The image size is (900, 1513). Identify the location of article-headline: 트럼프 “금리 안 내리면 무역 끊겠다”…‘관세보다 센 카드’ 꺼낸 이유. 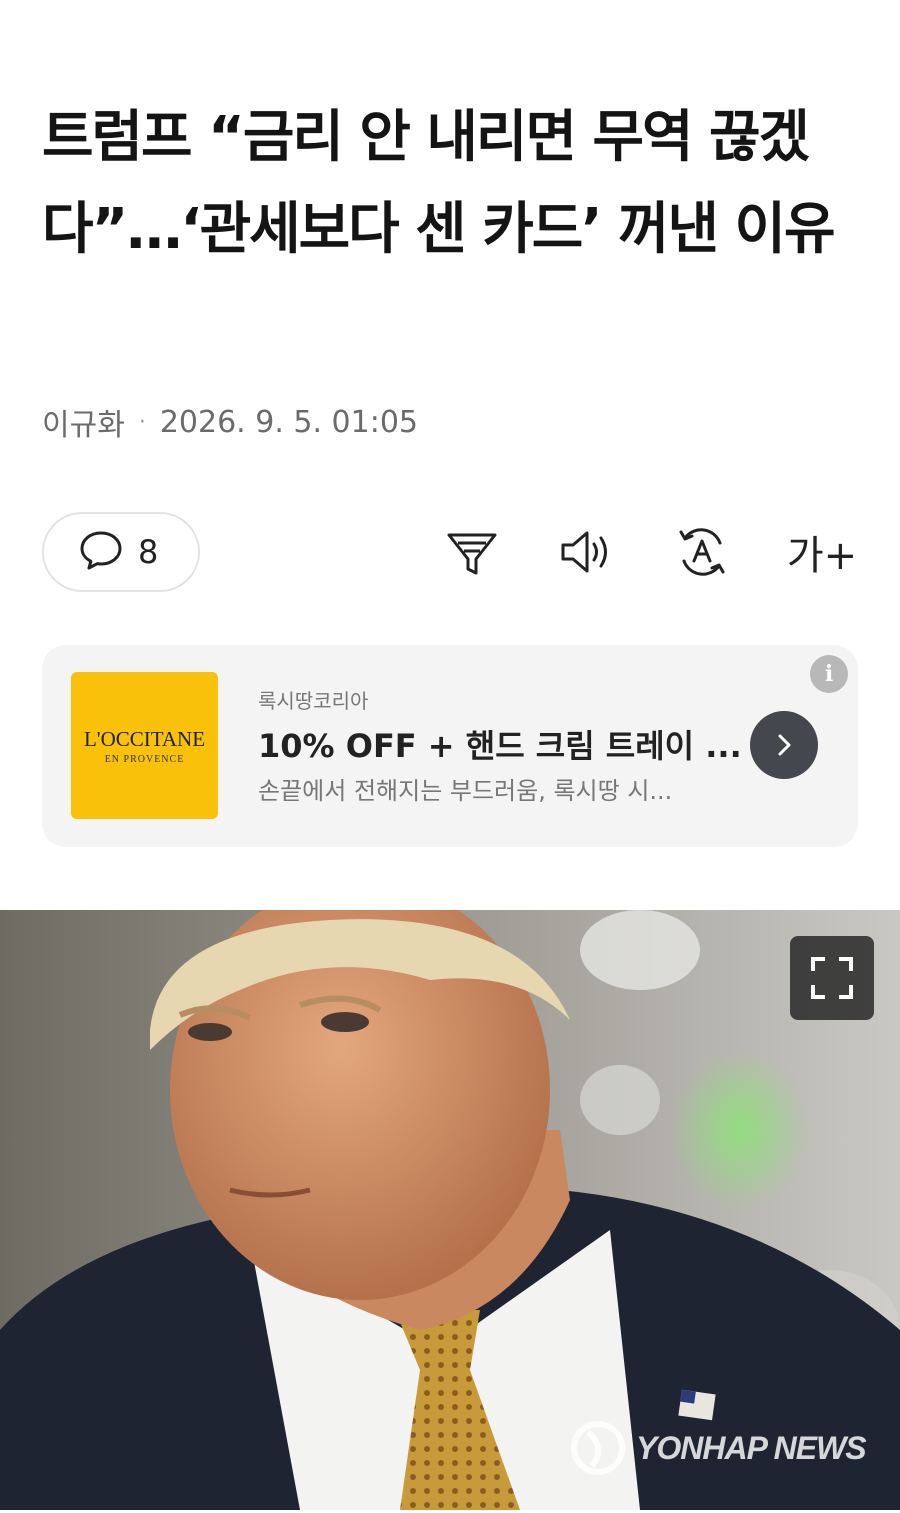
(439, 183).